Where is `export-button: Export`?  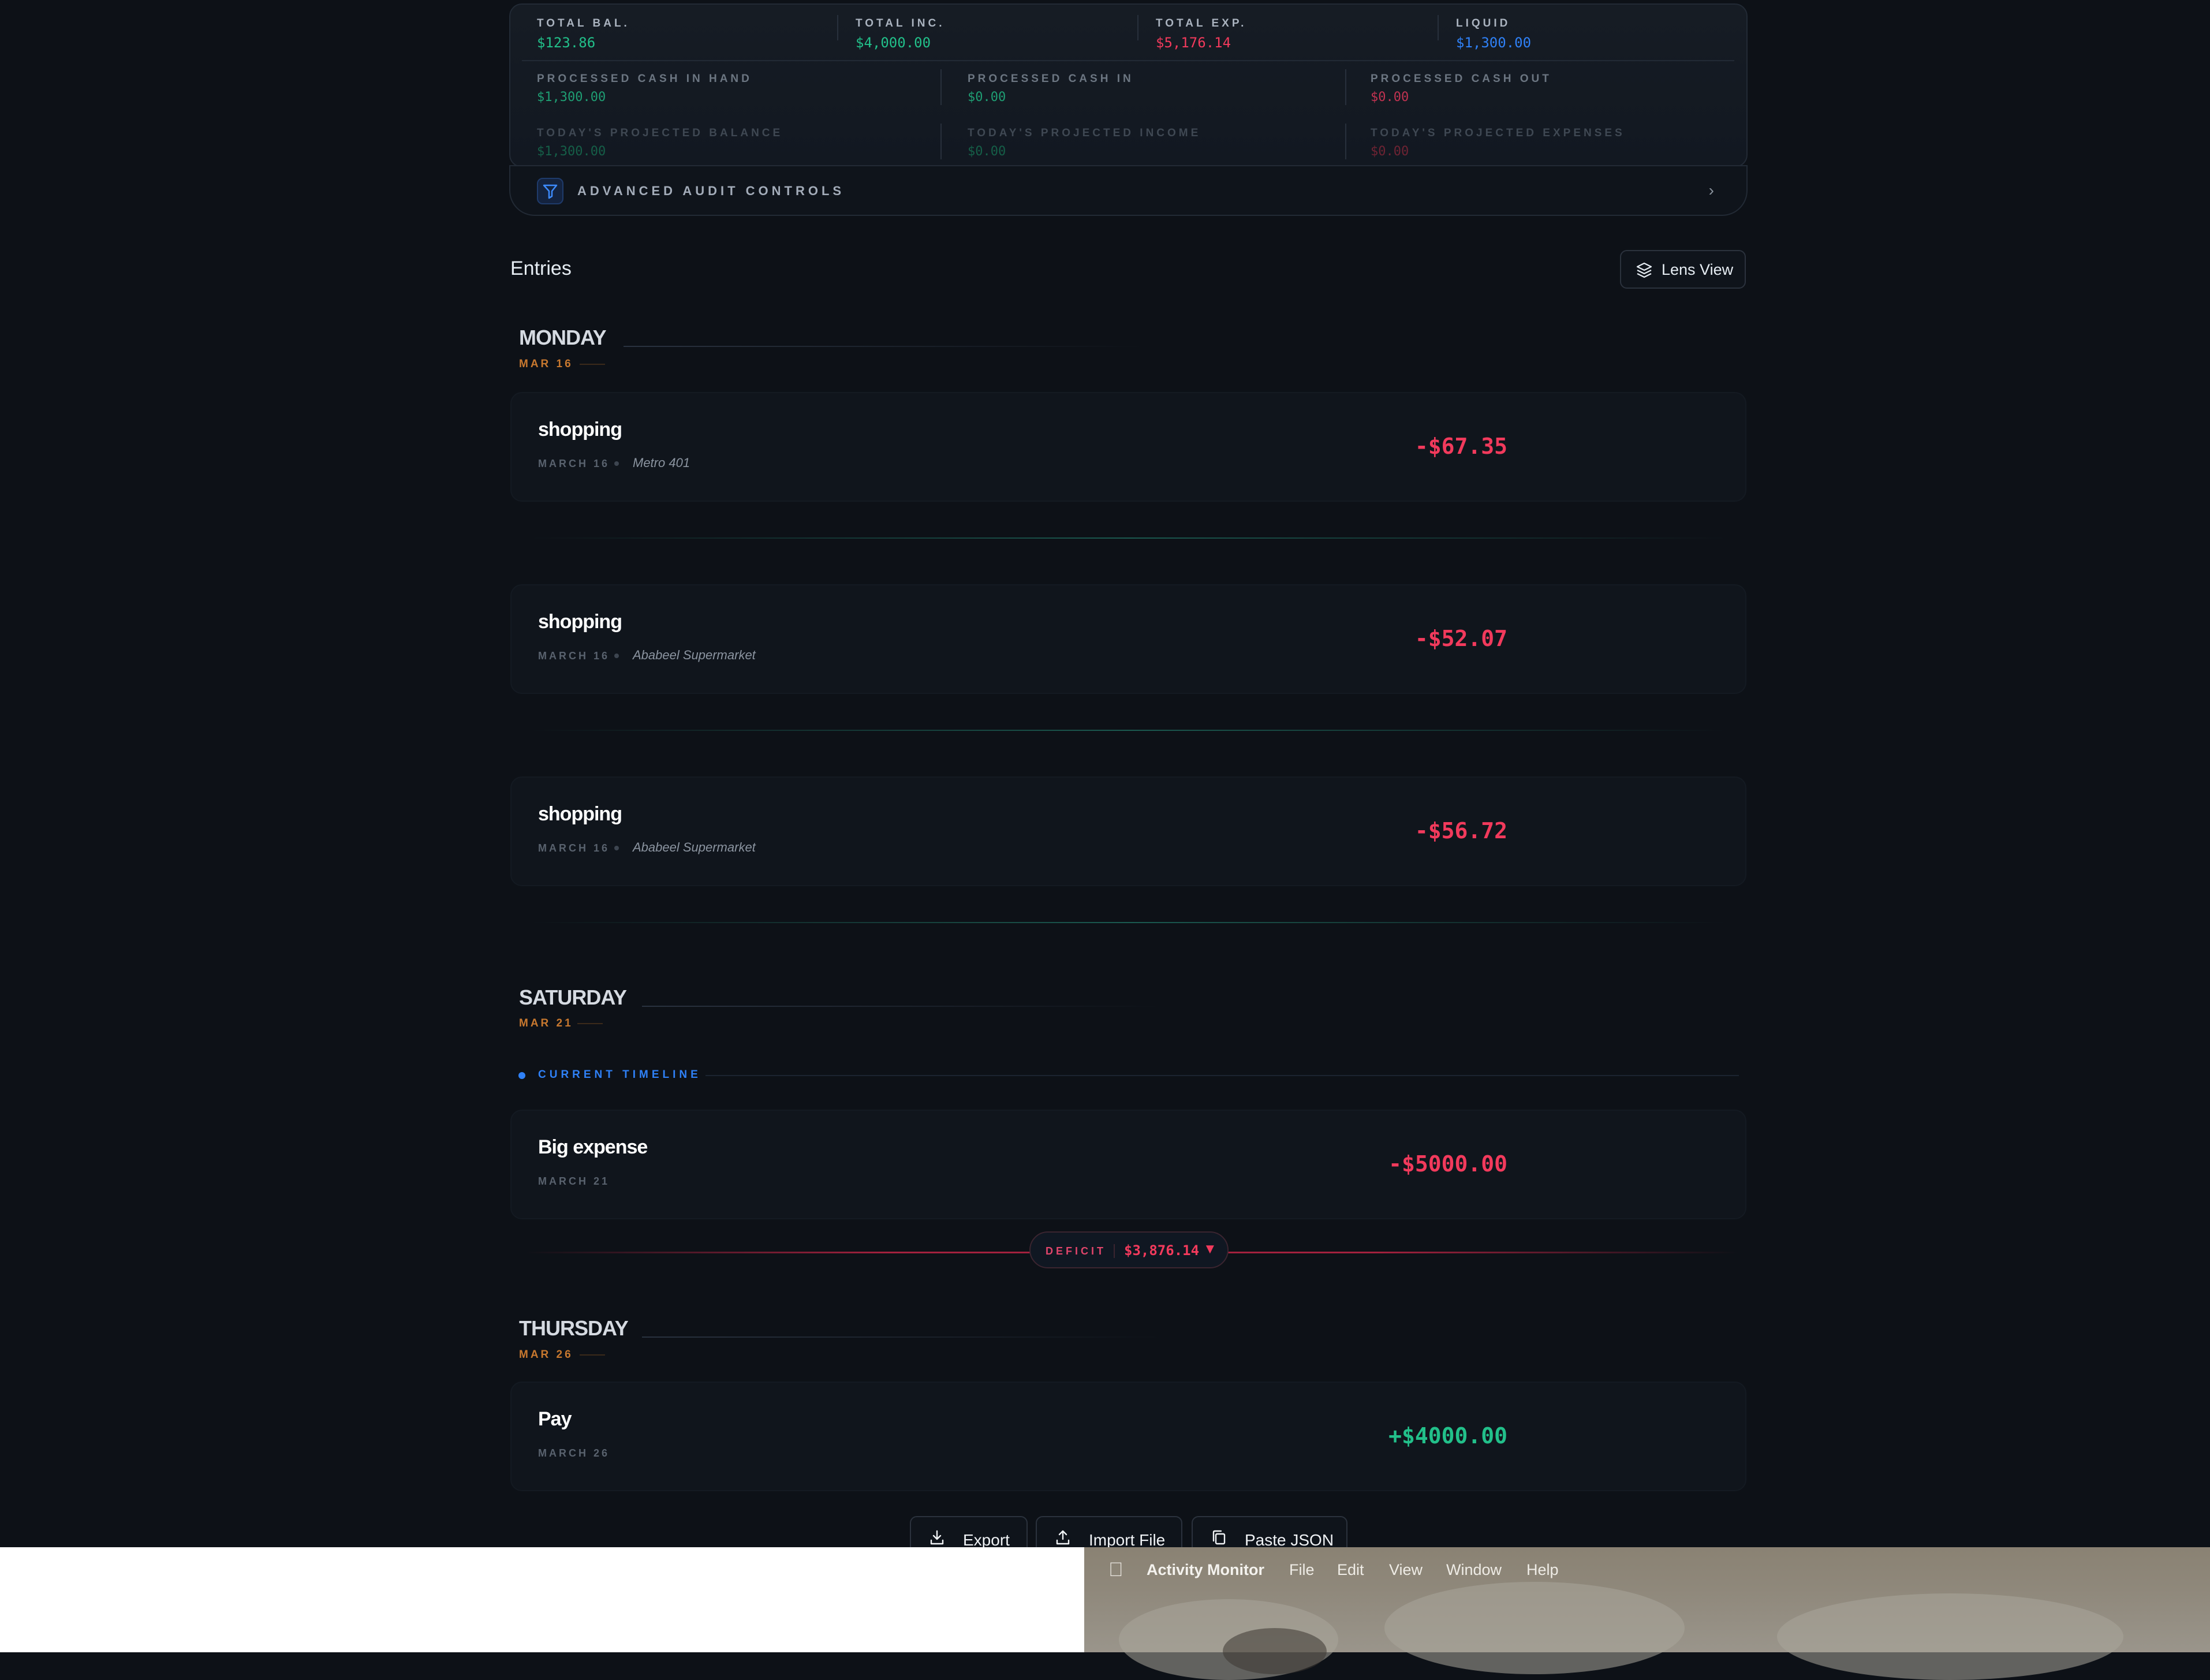
export-button: Export is located at coordinates (969, 1533).